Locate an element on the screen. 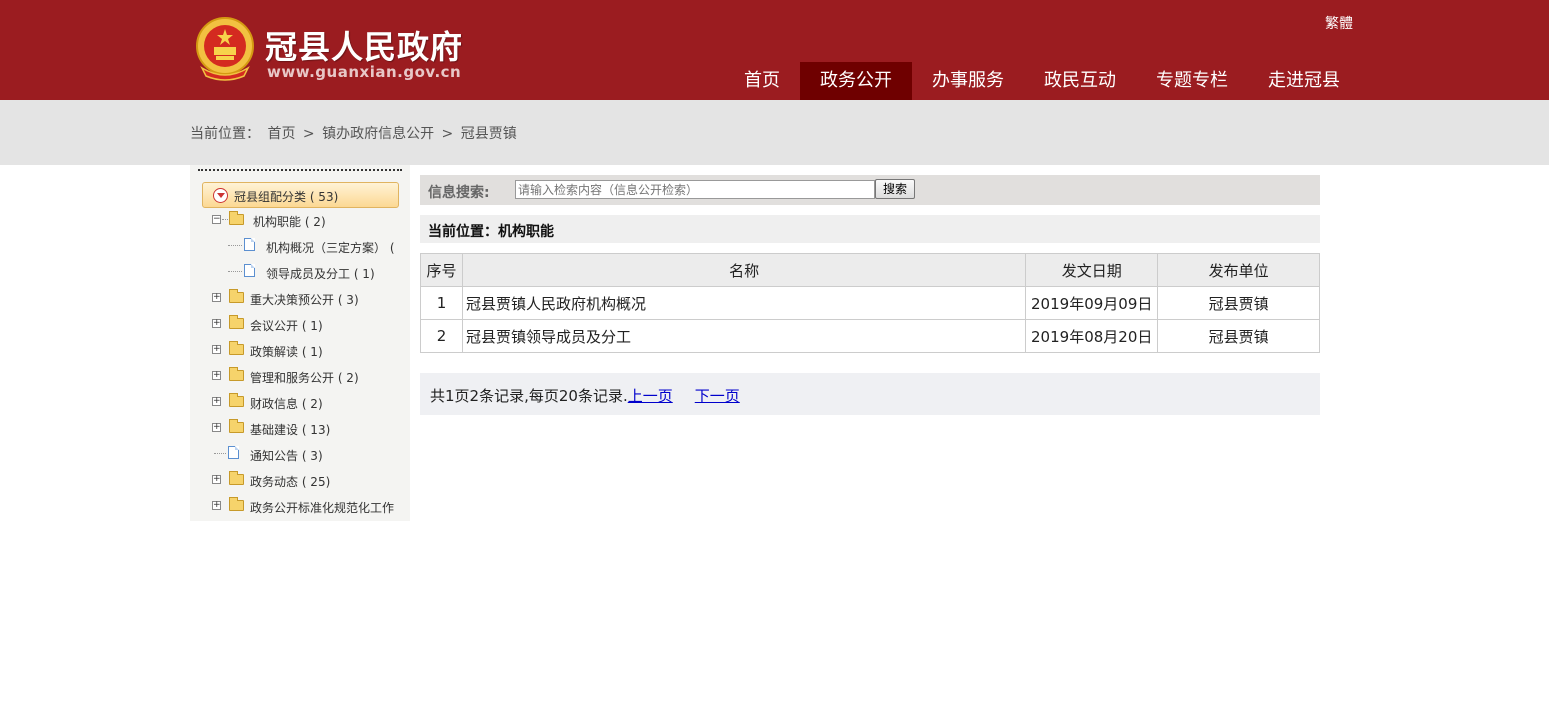 This screenshot has height=726, width=1549. breadcrumb: 当前位置： 首页 > 镇办政府信息公开 > 冠县贾镇 is located at coordinates (355, 133).